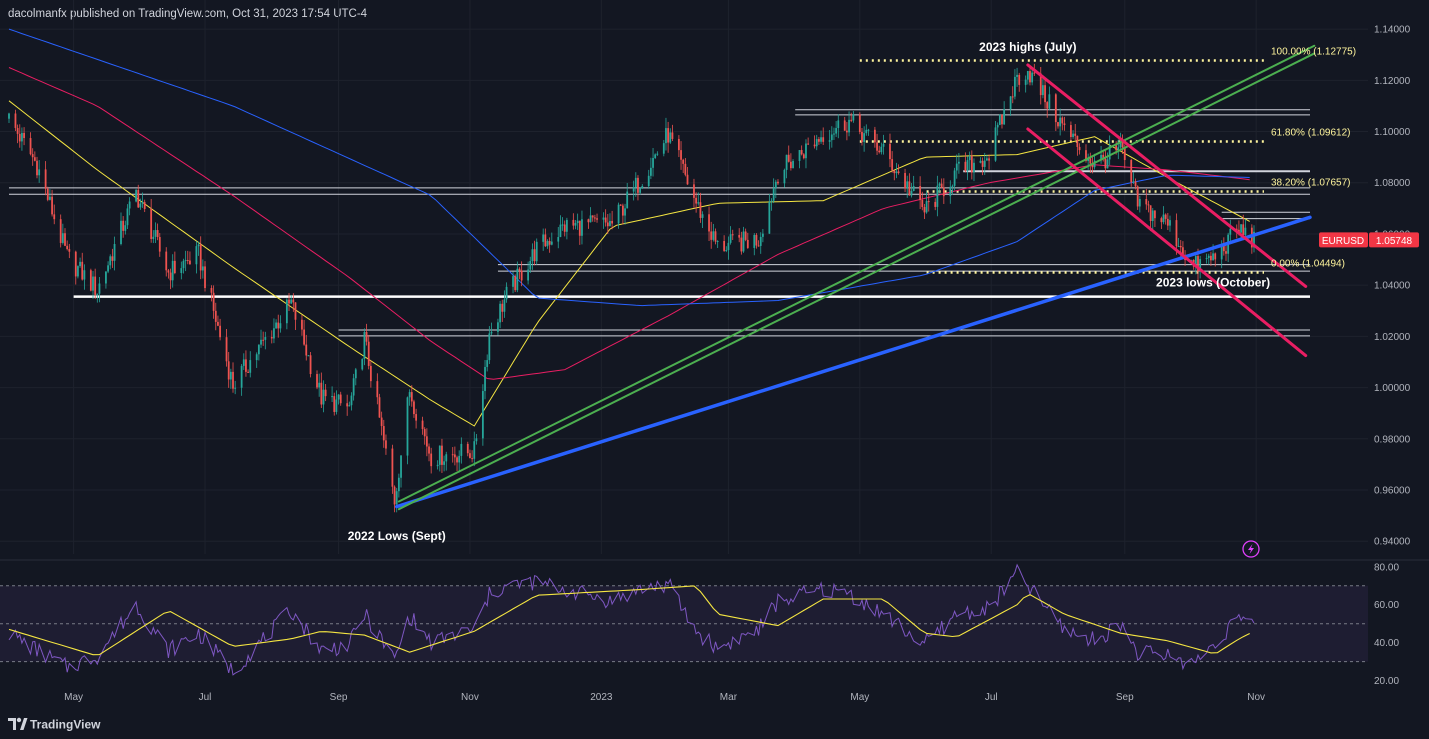 Image resolution: width=1429 pixels, height=739 pixels. I want to click on symbol-price-tag: EURUSD 1.05748, so click(1369, 240).